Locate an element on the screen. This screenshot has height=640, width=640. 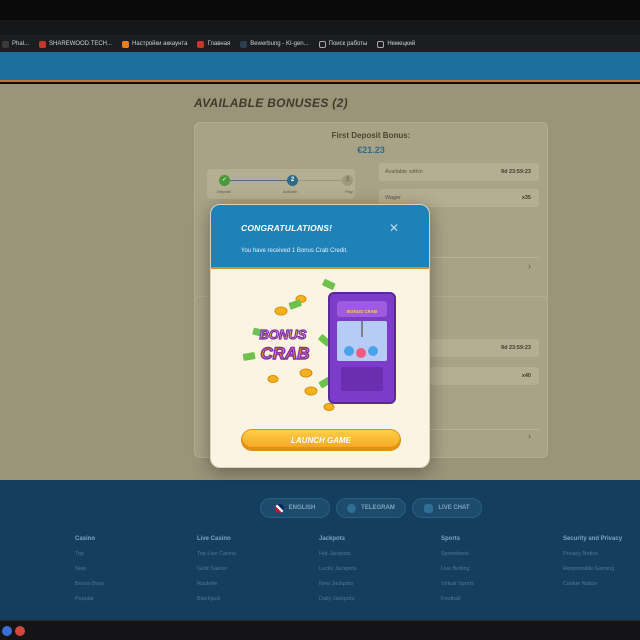
footer-heading: Casino is located at coordinates (85, 539).